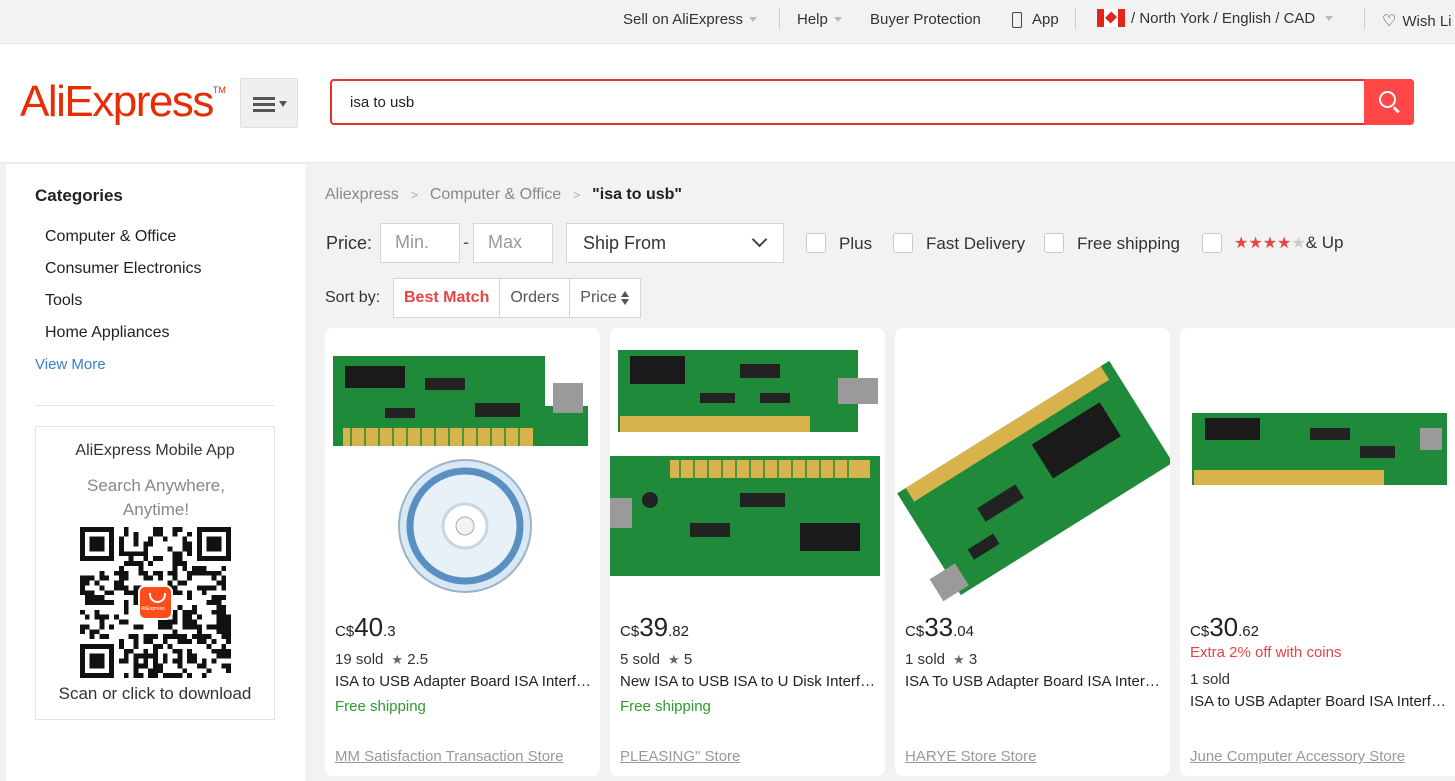 Image resolution: width=1455 pixels, height=781 pixels. What do you see at coordinates (690, 19) in the screenshot?
I see `sell-on-aliexpress-link: Sell on AliExpress` at bounding box center [690, 19].